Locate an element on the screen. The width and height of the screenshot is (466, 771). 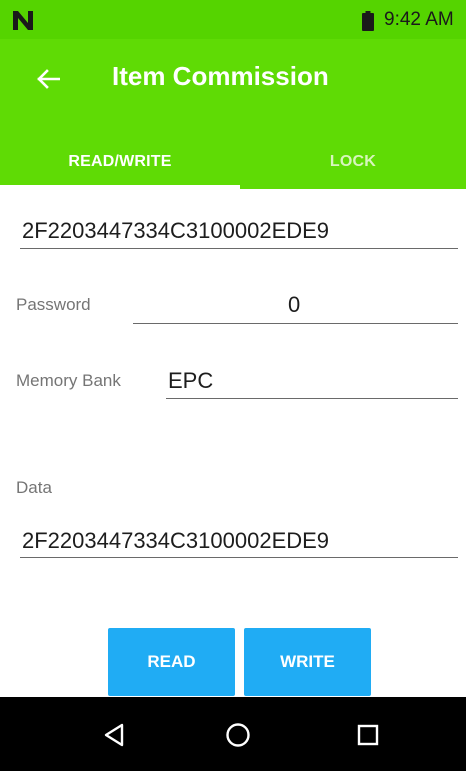
recents-square-icon is located at coordinates (368, 735).